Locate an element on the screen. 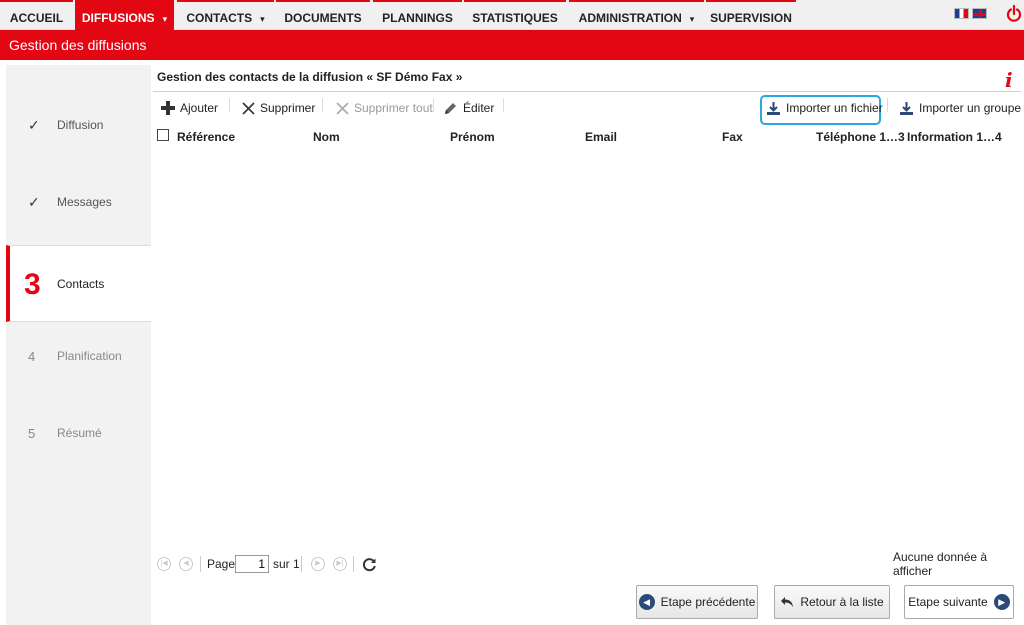 This screenshot has height=625, width=1024. edit-button: Éditer is located at coordinates (468, 108).